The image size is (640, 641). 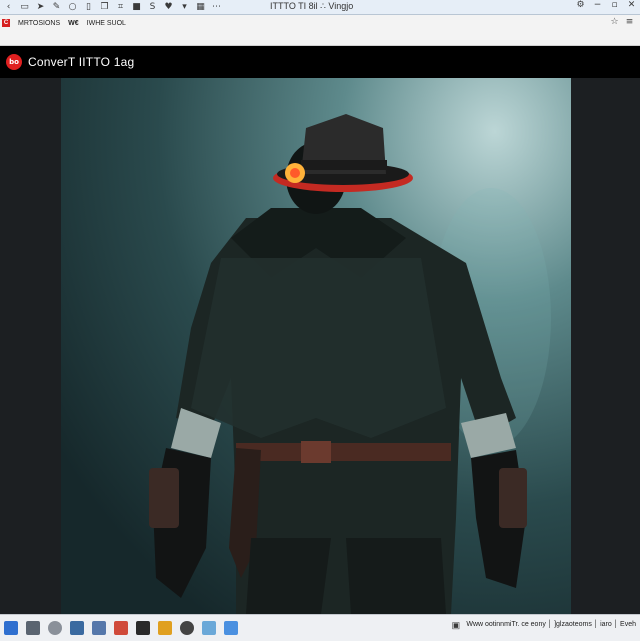 What do you see at coordinates (513, 498) in the screenshot?
I see `right-gauntlet` at bounding box center [513, 498].